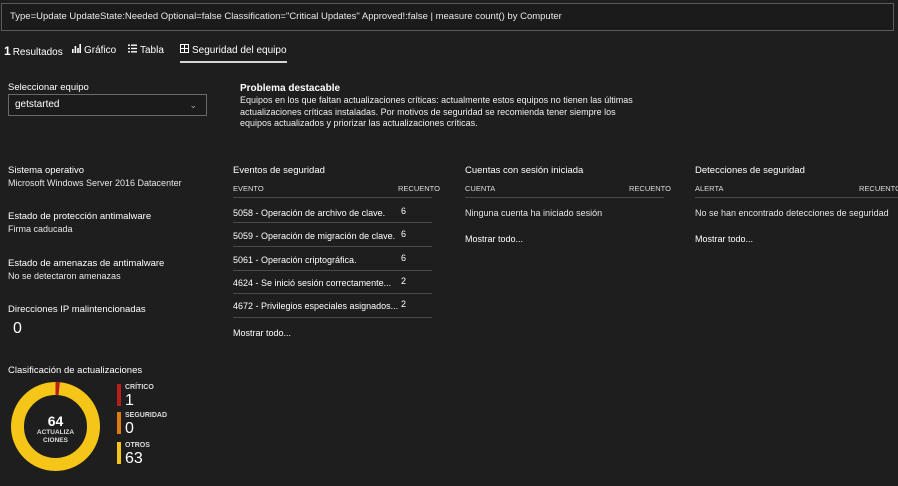 The image size is (898, 486). I want to click on select-computer-label: Seleccionar equipo, so click(48, 87).